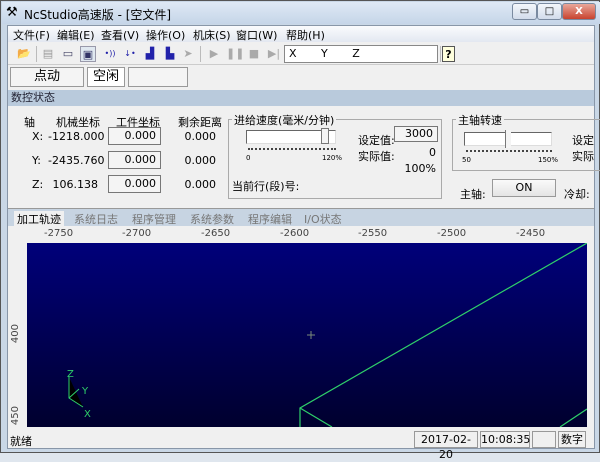 The height and width of the screenshot is (462, 600). Describe the element at coordinates (214, 54) in the screenshot. I see `play-icon: ▶` at that location.